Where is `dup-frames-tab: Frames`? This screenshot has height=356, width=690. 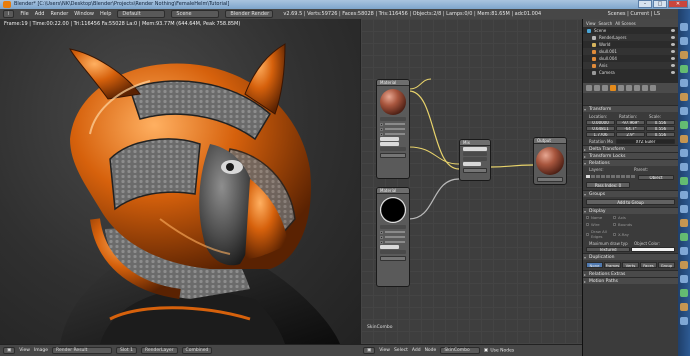 dup-frames-tab: Frames is located at coordinates (612, 265).